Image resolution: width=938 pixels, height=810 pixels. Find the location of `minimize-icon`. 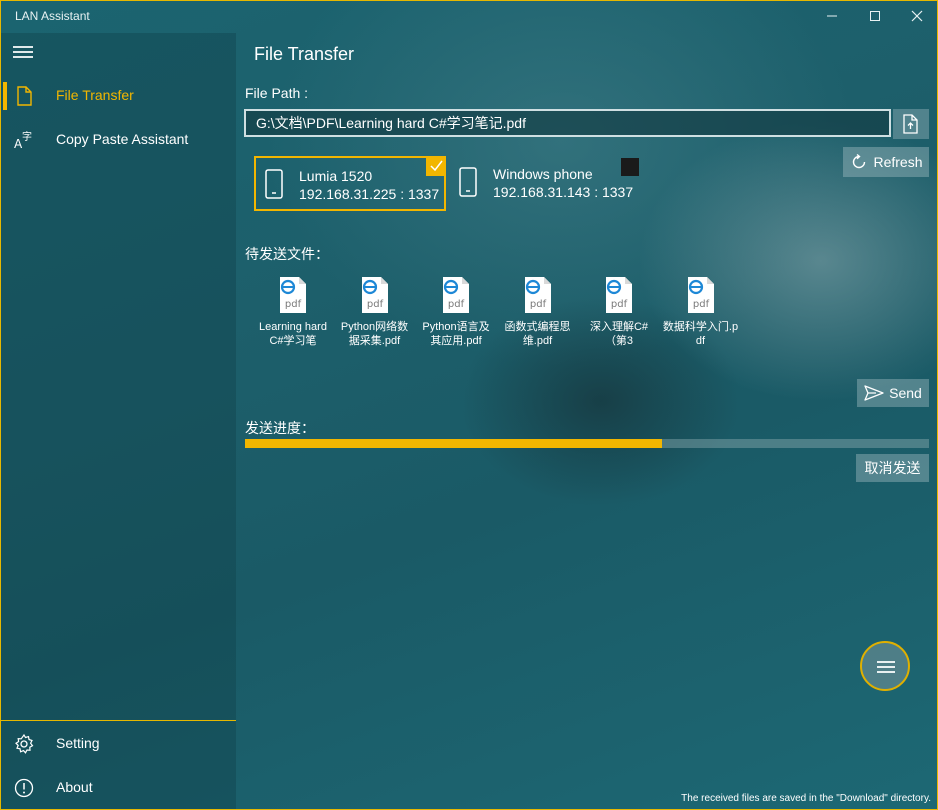

minimize-icon is located at coordinates (832, 16).